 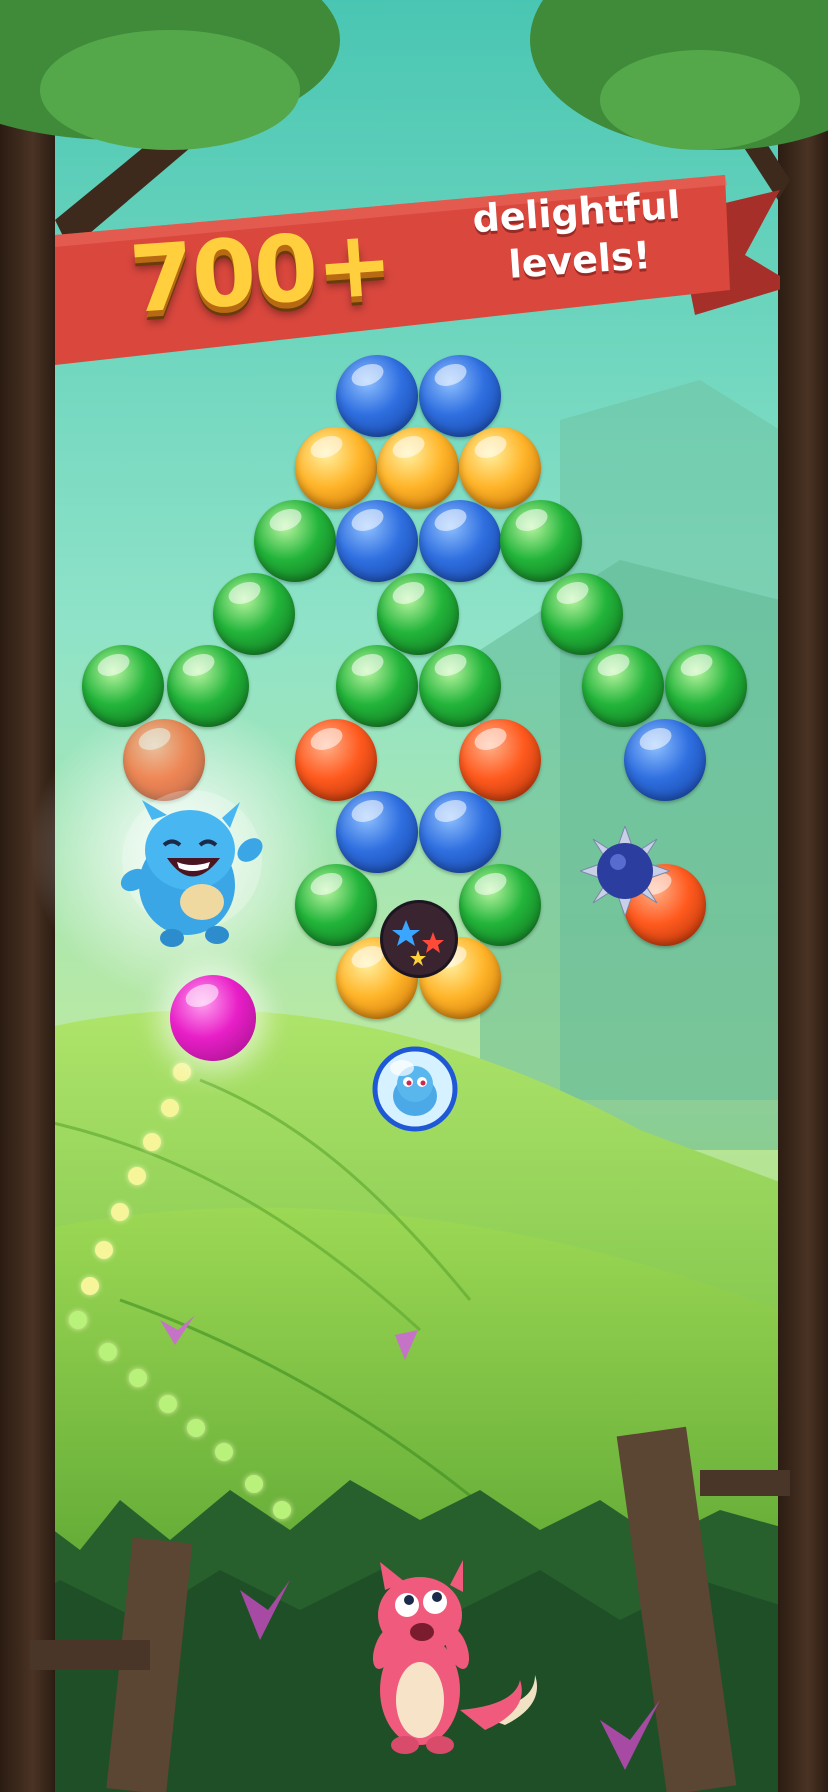 I want to click on level-count-text: 700+, so click(x=260, y=271).